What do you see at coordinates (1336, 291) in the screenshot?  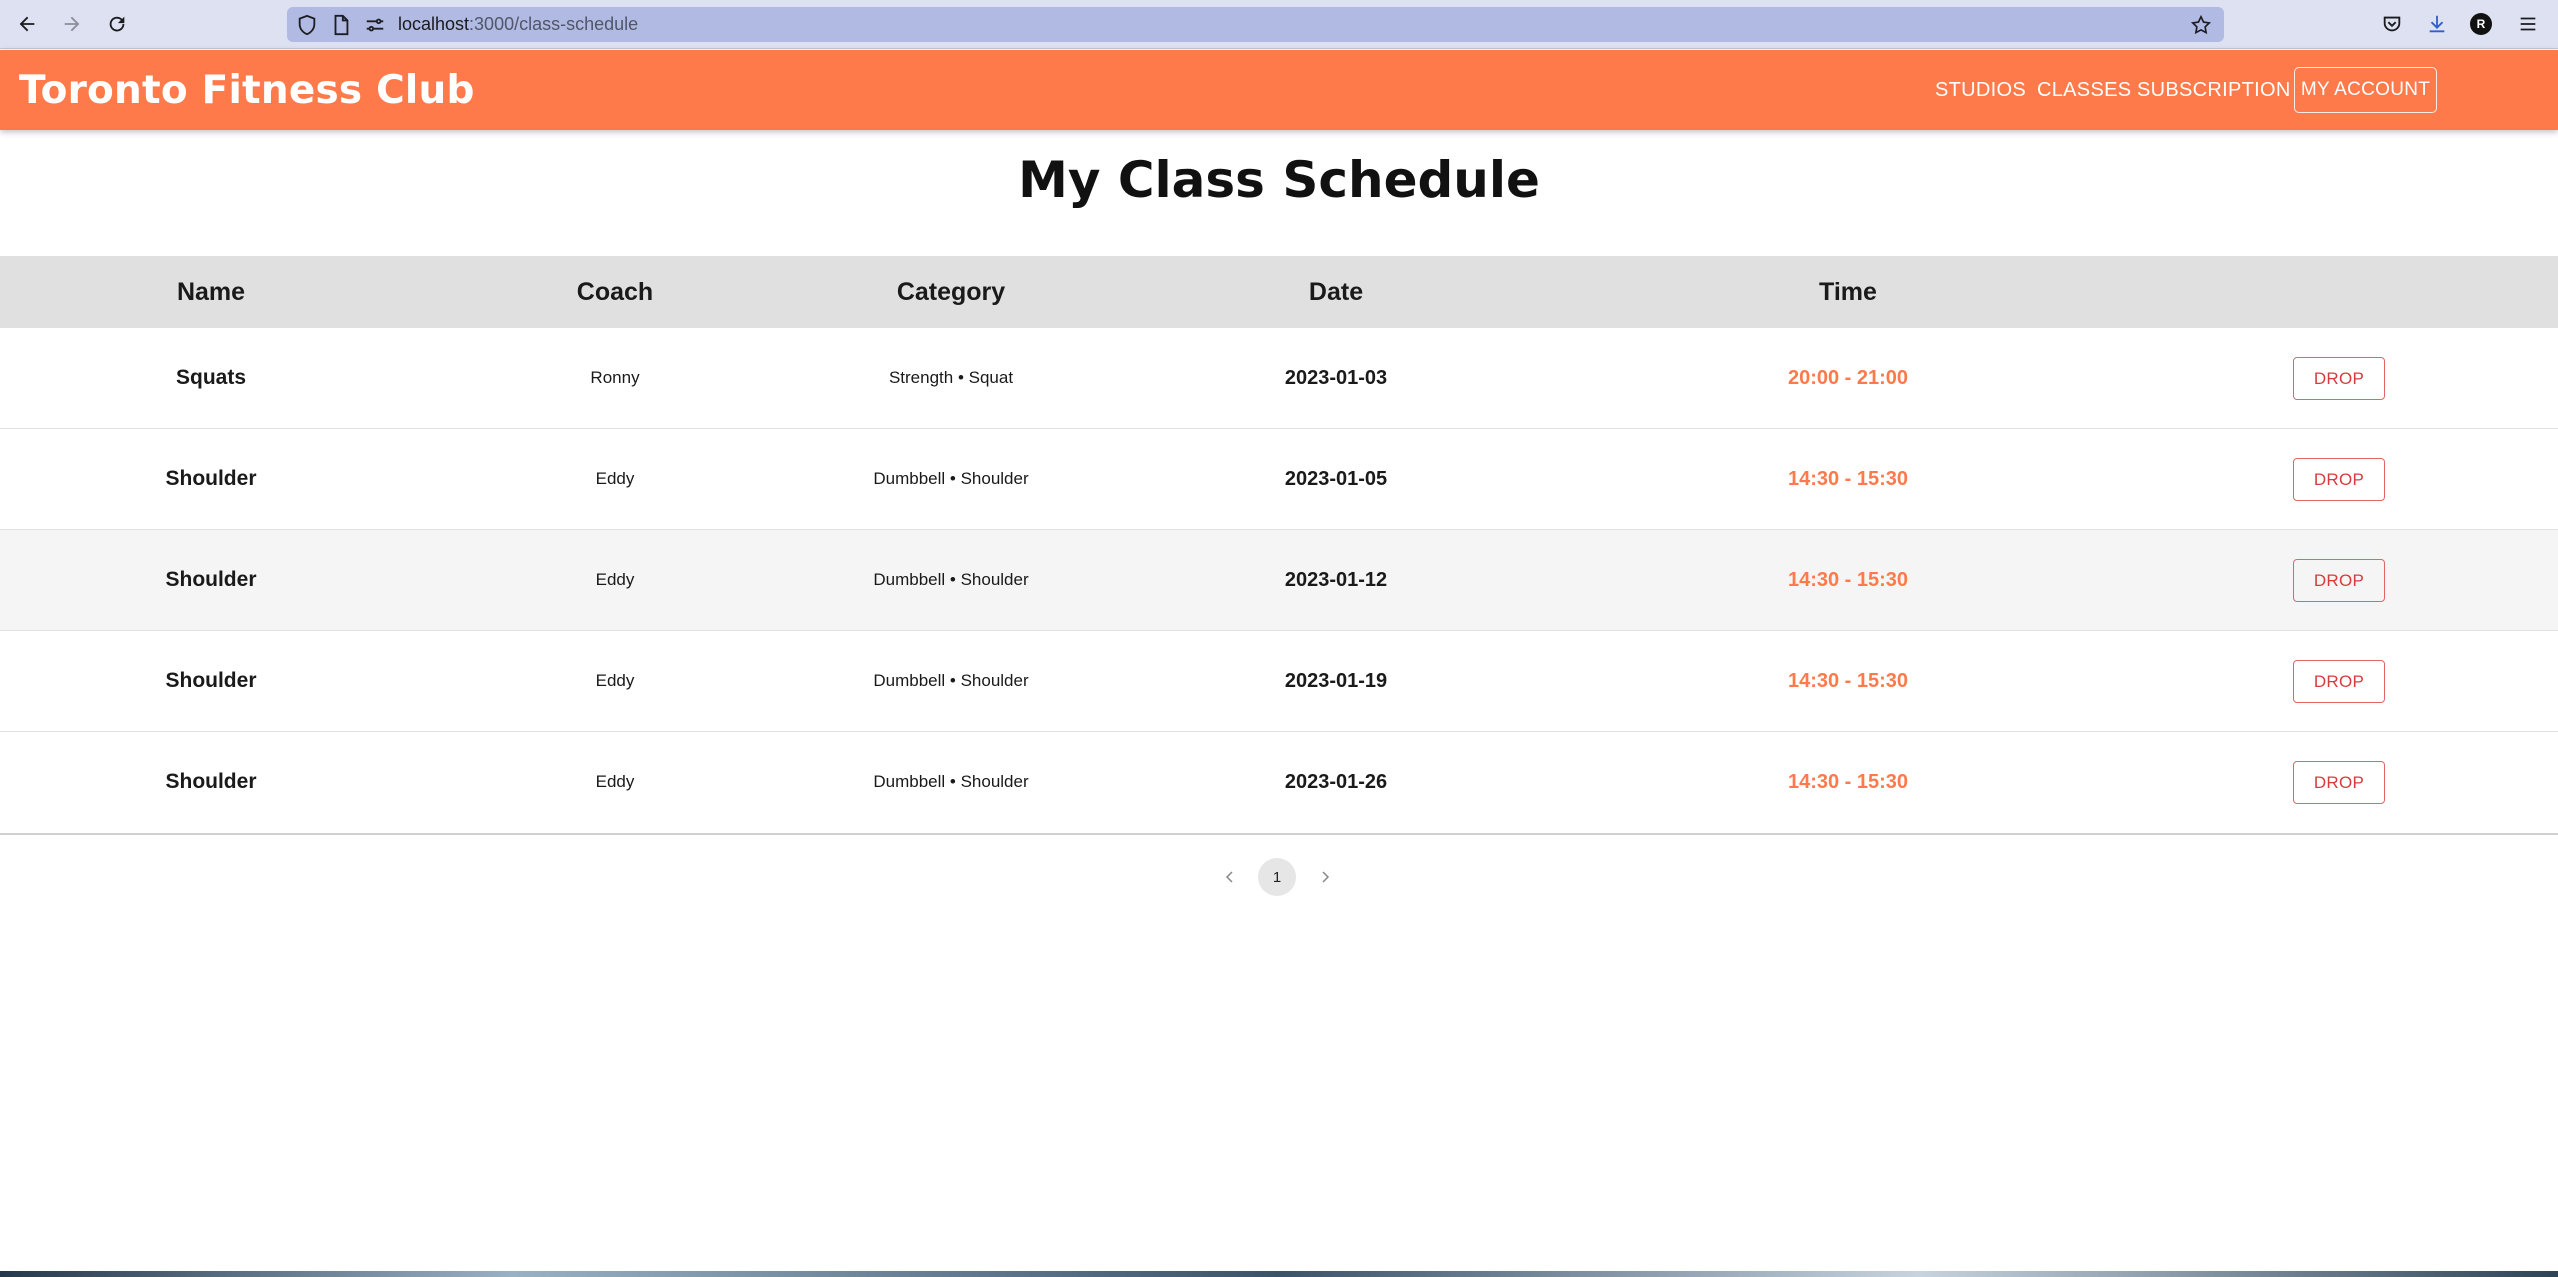 I see `column-header-date: Date` at bounding box center [1336, 291].